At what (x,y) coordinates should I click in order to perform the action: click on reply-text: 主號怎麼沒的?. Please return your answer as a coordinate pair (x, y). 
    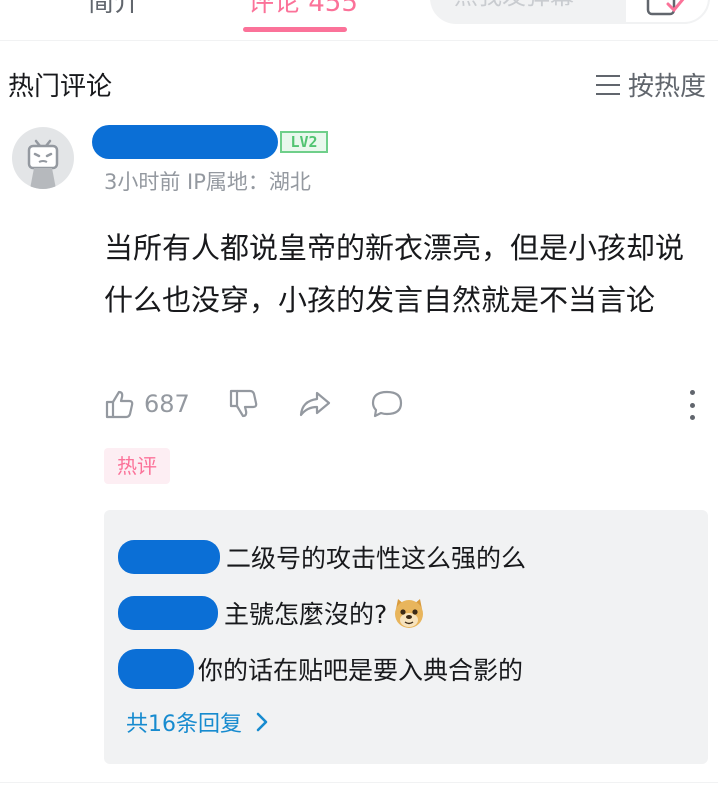
    Looking at the image, I should click on (306, 614).